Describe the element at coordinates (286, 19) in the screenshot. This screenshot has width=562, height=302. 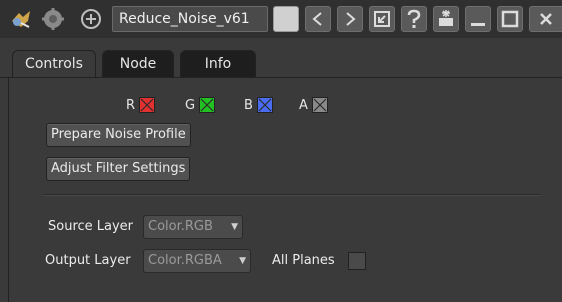
I see `node-color-swatch` at that location.